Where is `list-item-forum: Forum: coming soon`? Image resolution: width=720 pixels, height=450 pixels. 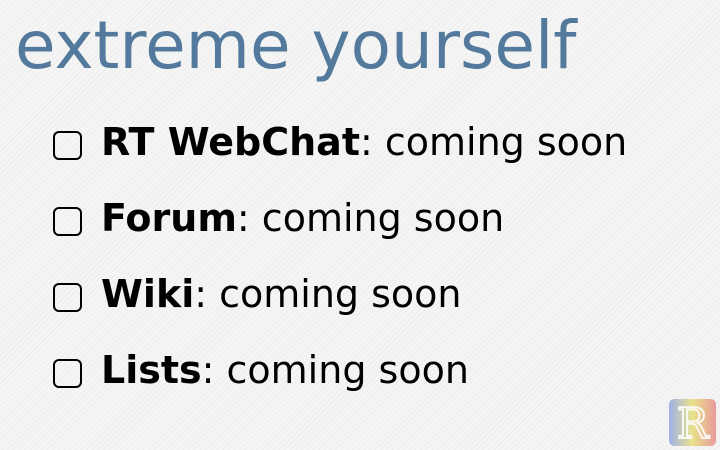 list-item-forum: Forum: coming soon is located at coordinates (338, 218).